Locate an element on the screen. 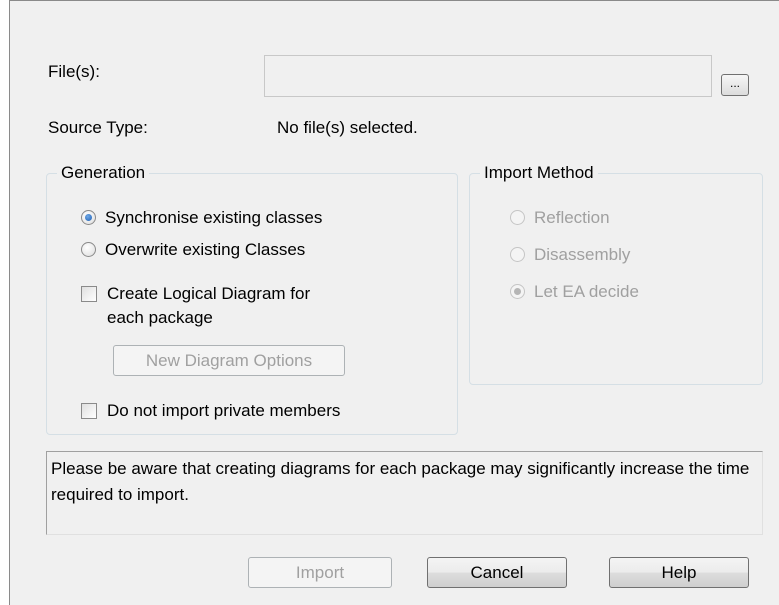  cancel-button: Cancel is located at coordinates (497, 572).